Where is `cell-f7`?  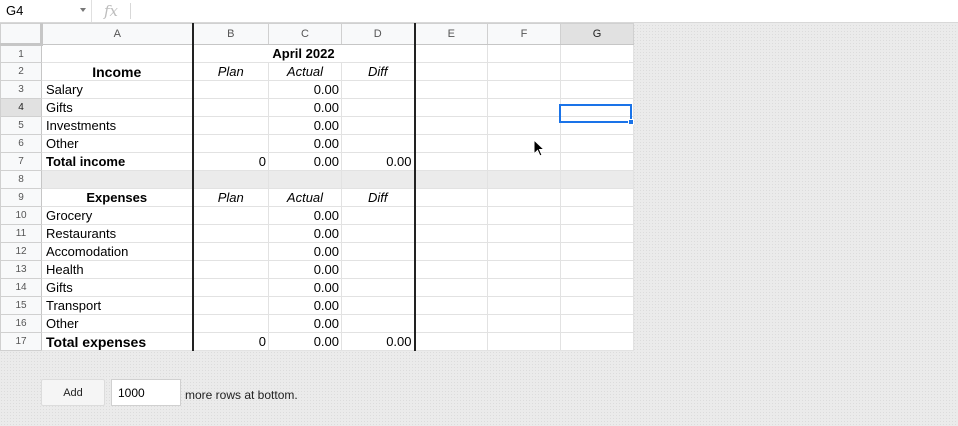
cell-f7 is located at coordinates (524, 161).